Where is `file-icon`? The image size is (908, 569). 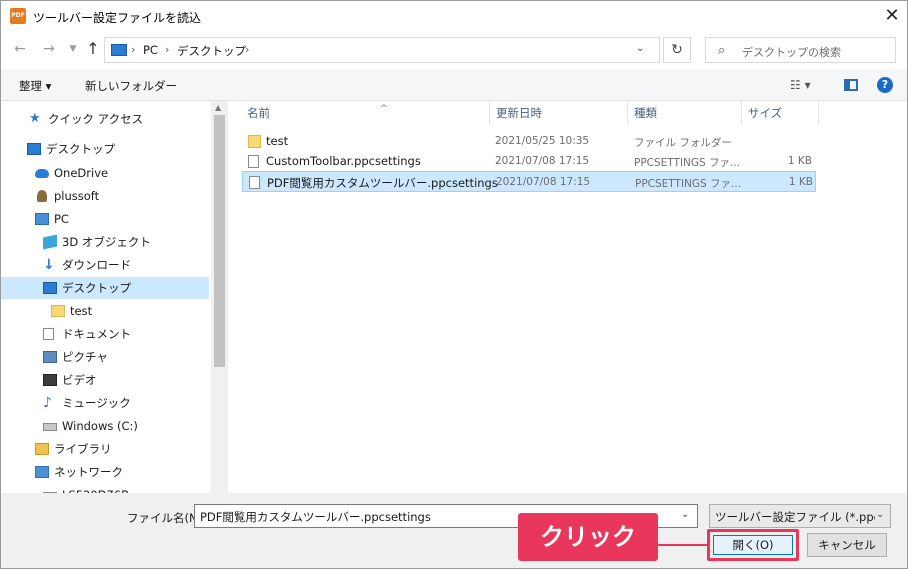
file-icon is located at coordinates (254, 182).